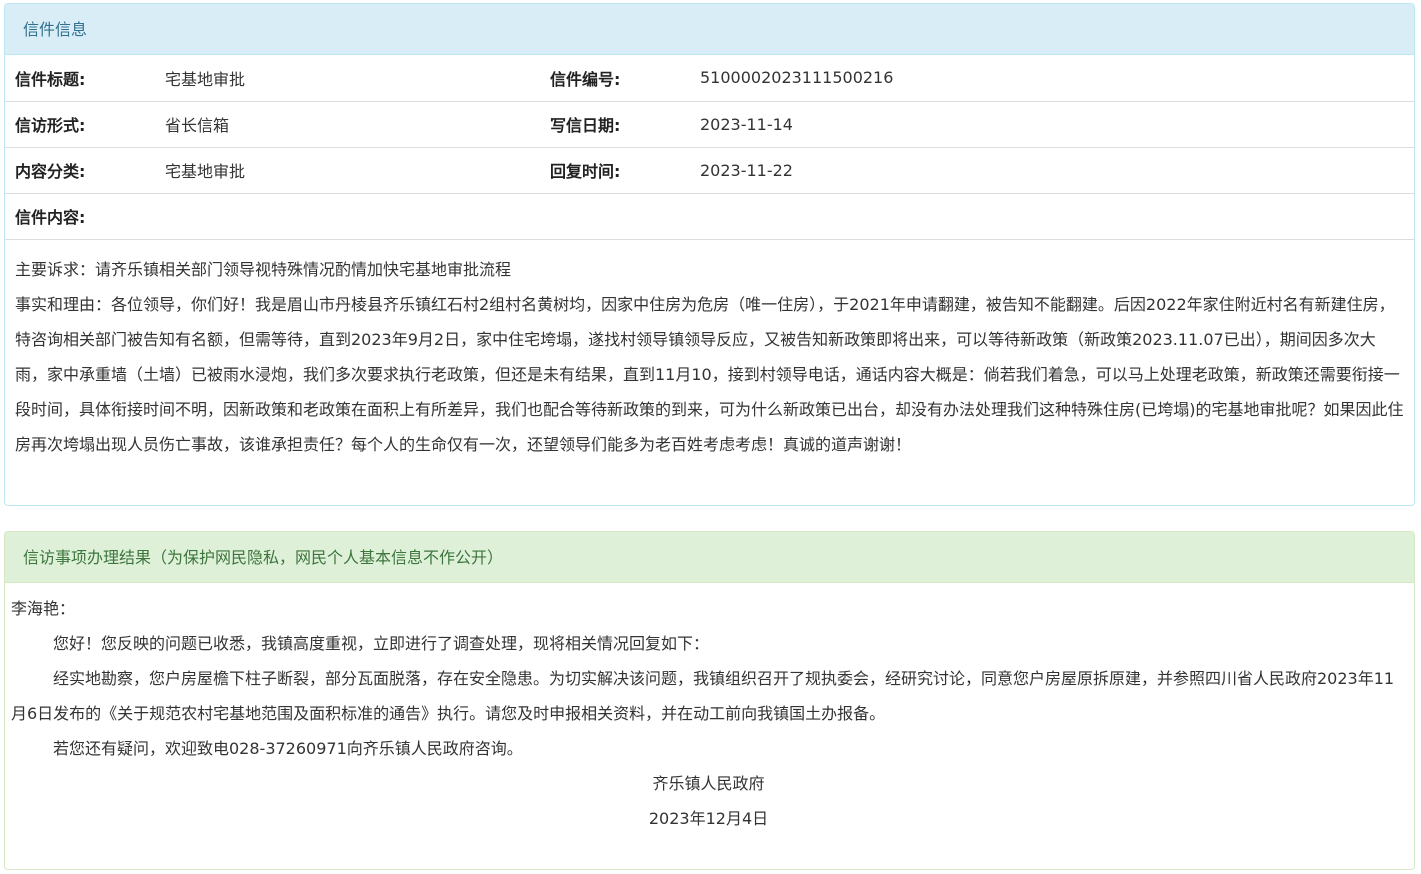 The height and width of the screenshot is (874, 1421). I want to click on letter-info-heading: 信件信息, so click(709, 29).